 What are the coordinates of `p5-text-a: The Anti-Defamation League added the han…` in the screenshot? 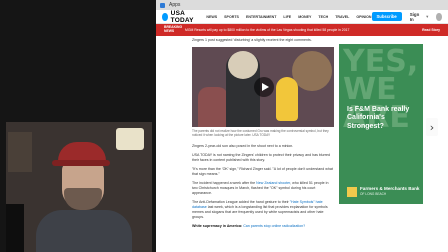 It's located at (241, 201).